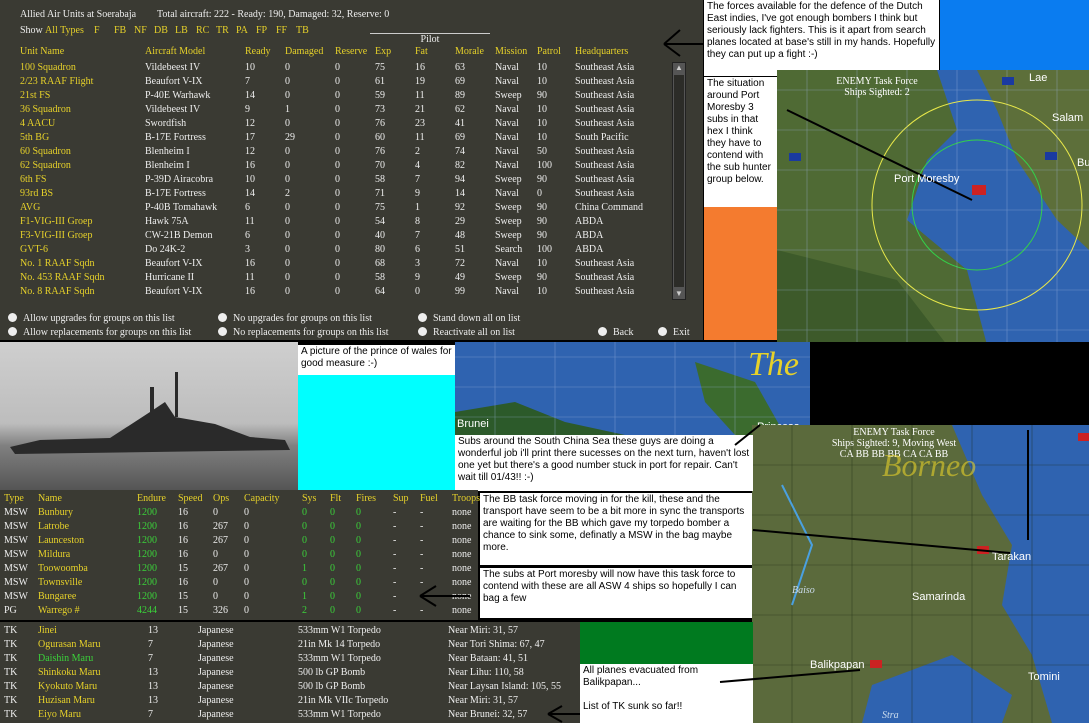  What do you see at coordinates (421, 51) in the screenshot?
I see `air-col-header: Fat` at bounding box center [421, 51].